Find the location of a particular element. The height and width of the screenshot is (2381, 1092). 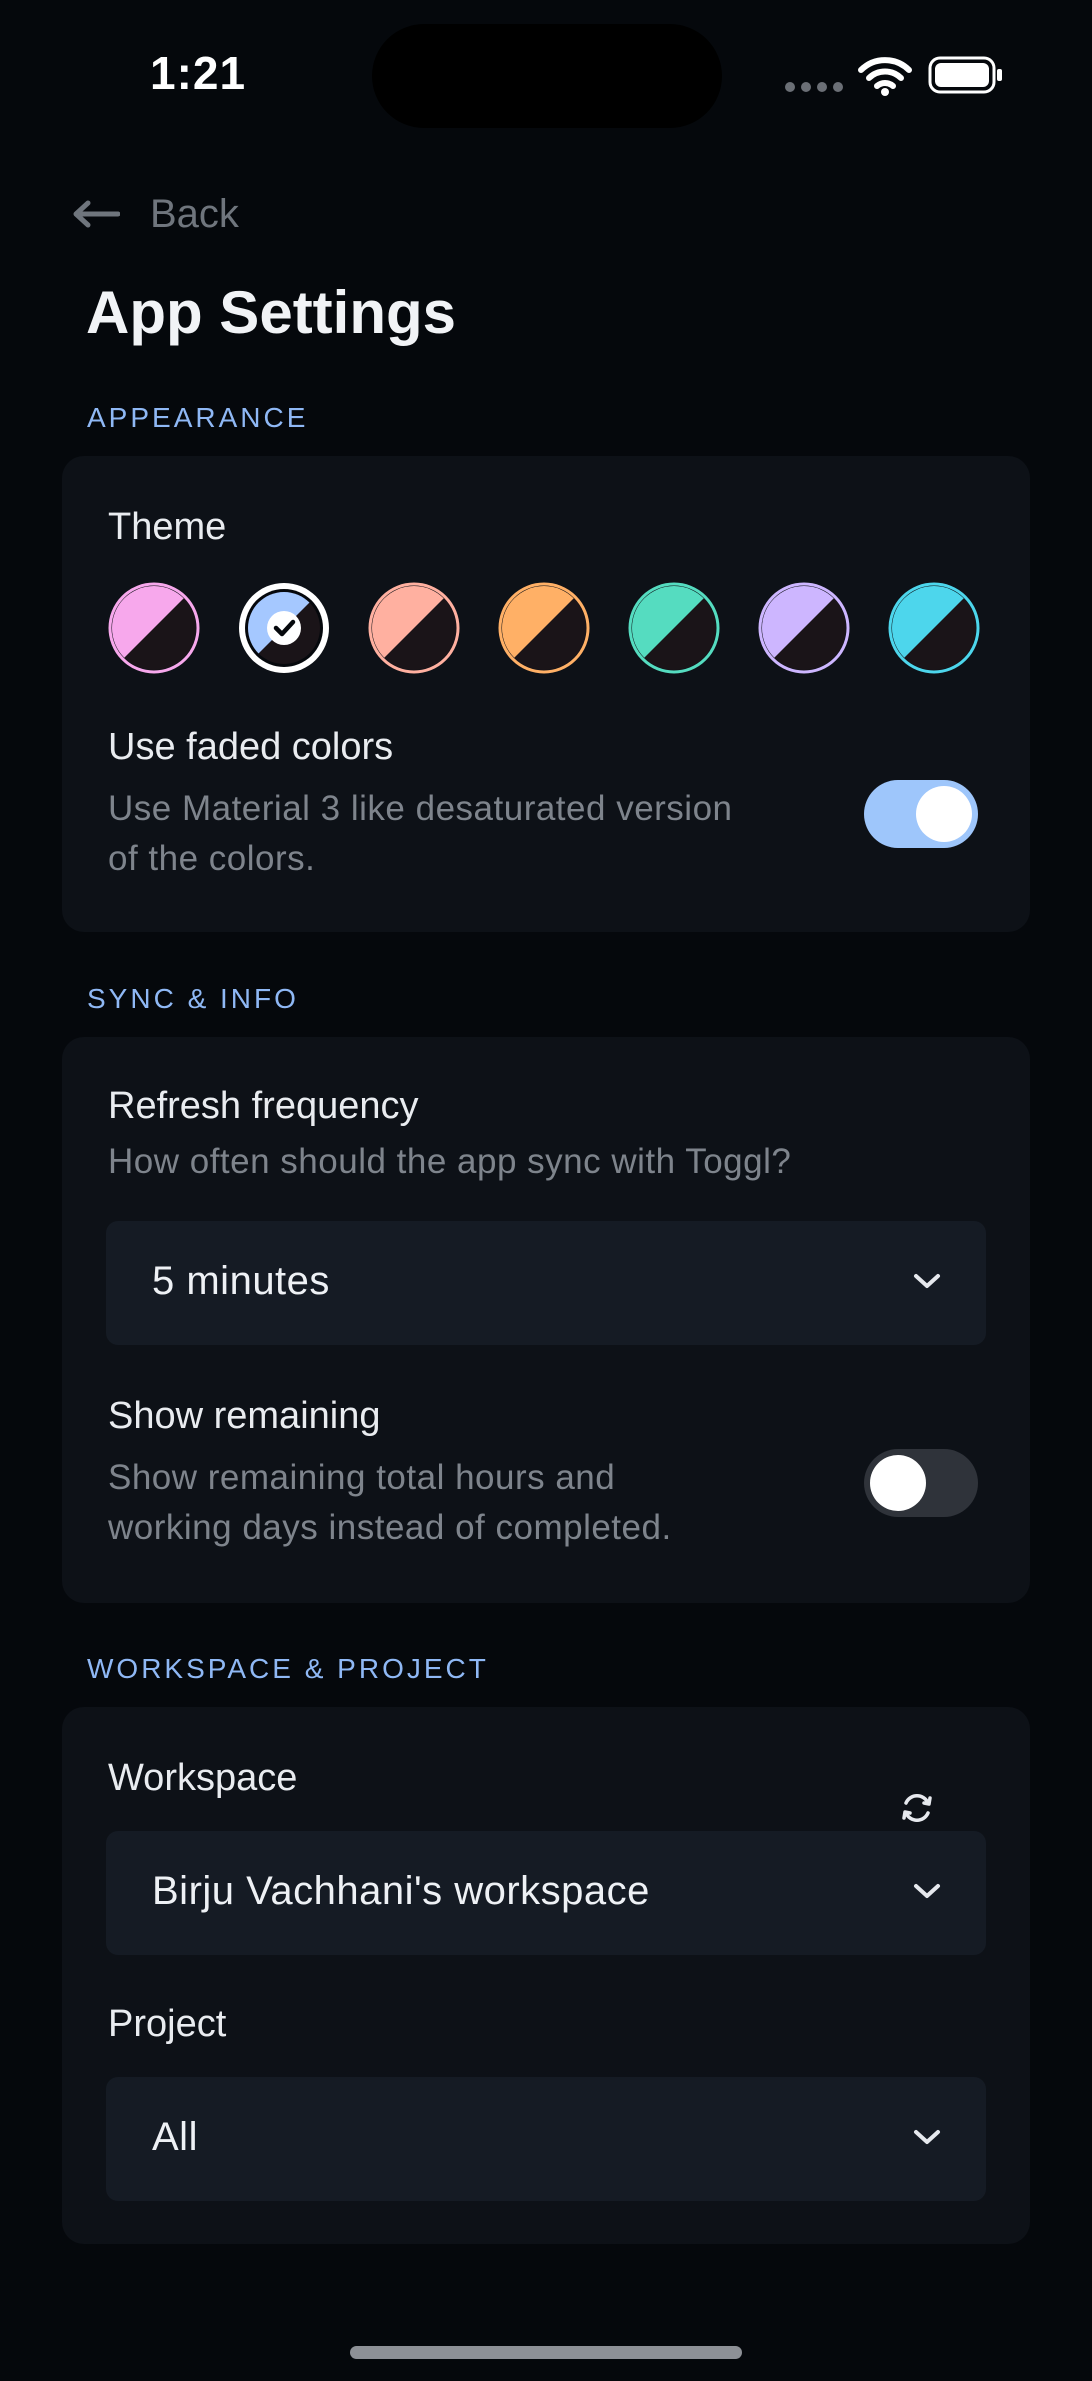

refresh-frequency-value: 5 minutes is located at coordinates (241, 1281).